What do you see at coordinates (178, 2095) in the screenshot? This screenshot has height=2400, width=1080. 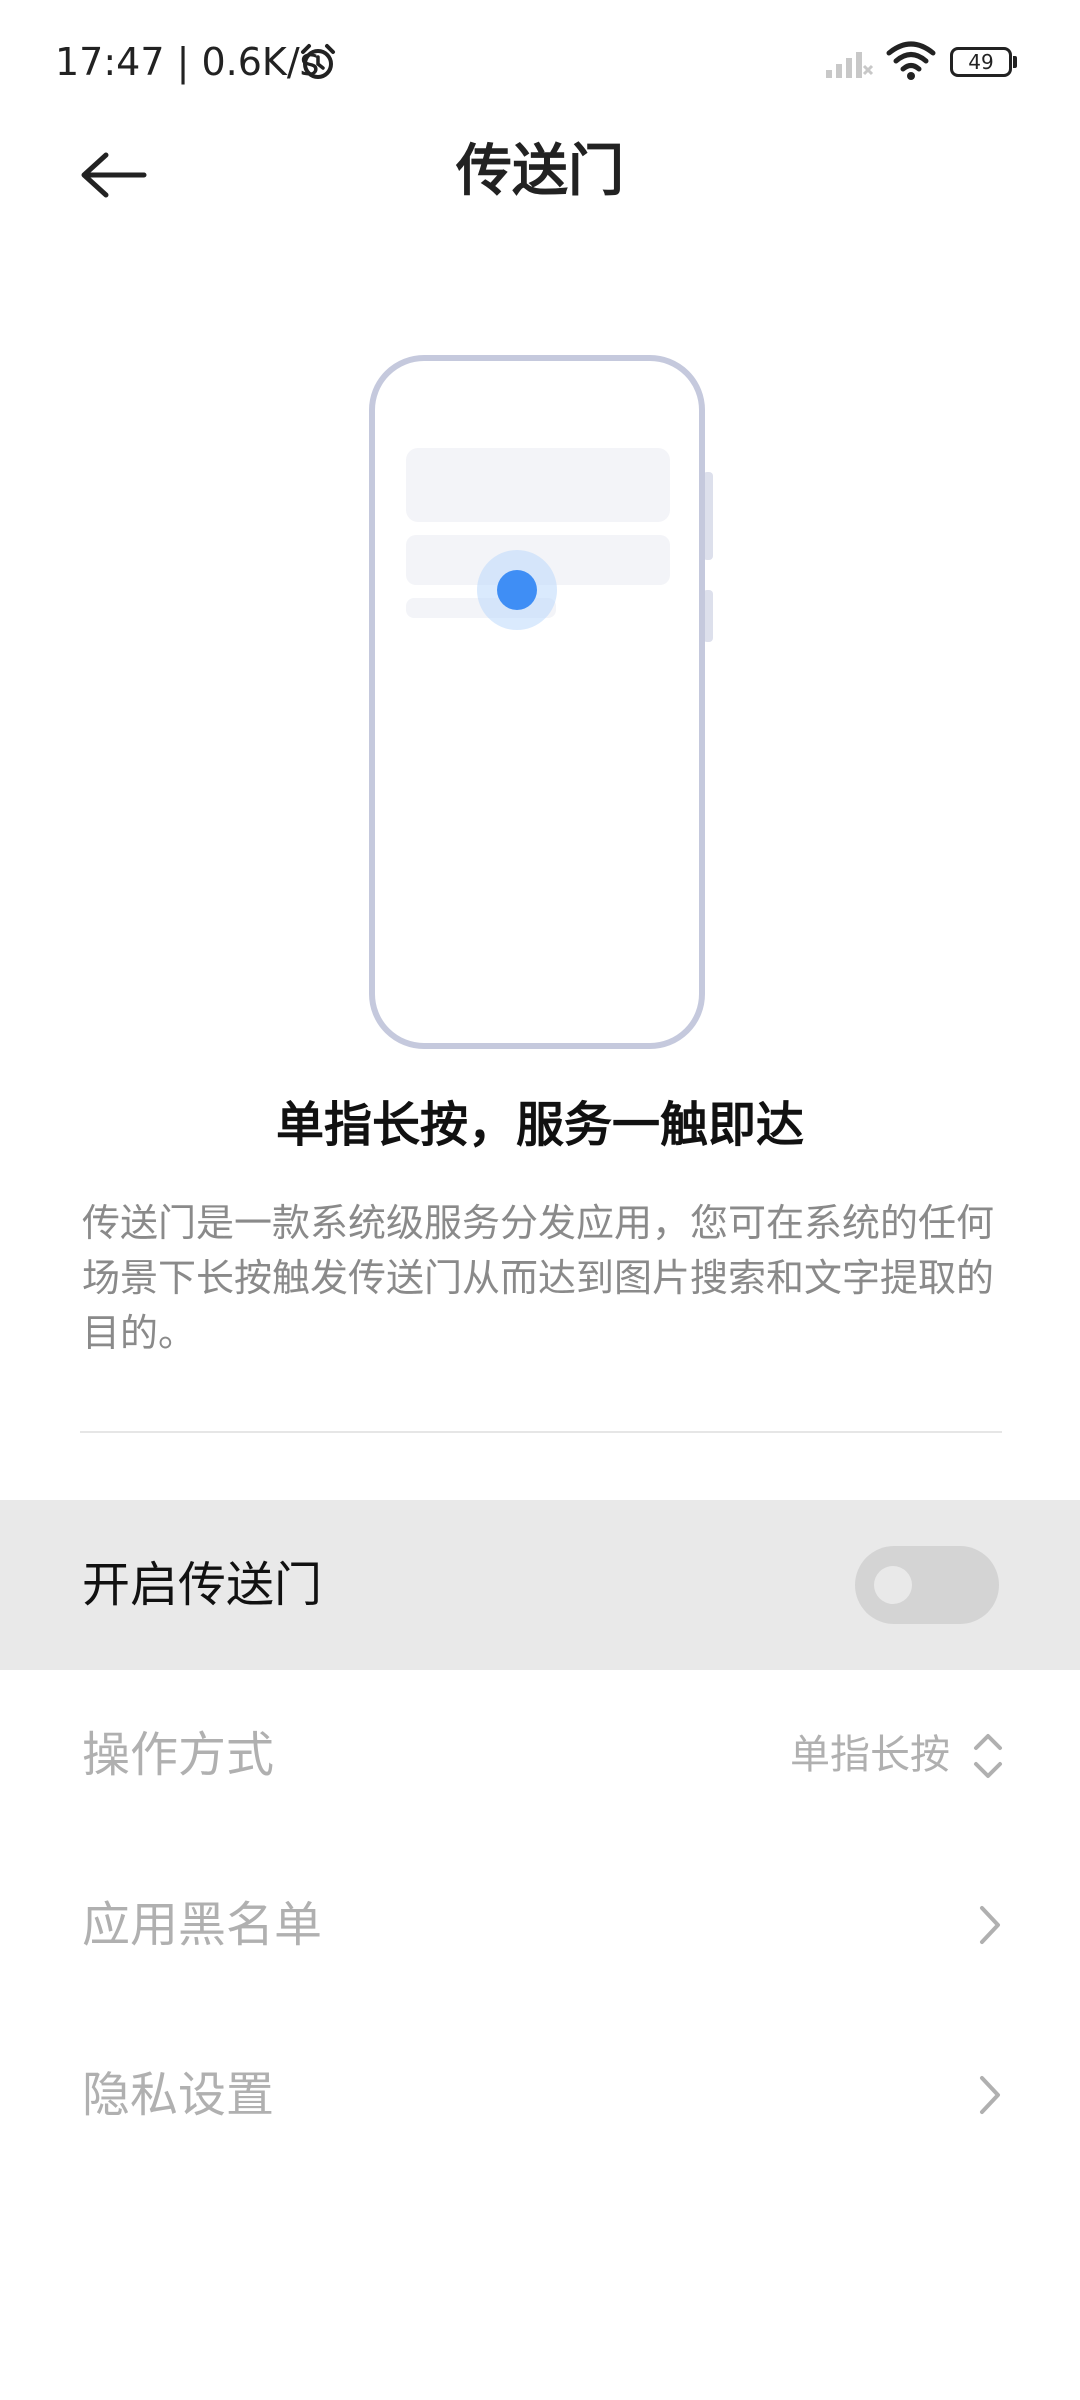 I see `privacy-settings-label: 隐私设置` at bounding box center [178, 2095].